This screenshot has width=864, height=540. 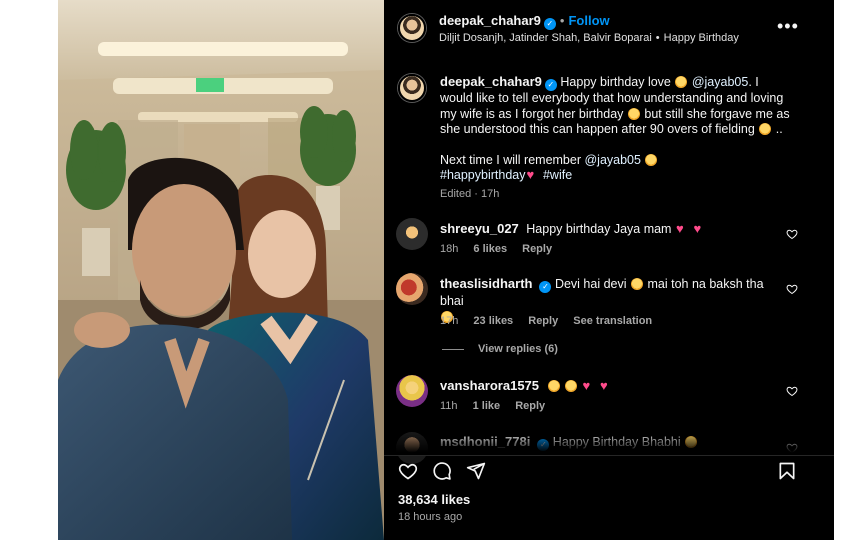 I want to click on comment-meta: 17h 23 likes Reply See translation, so click(x=552, y=321).